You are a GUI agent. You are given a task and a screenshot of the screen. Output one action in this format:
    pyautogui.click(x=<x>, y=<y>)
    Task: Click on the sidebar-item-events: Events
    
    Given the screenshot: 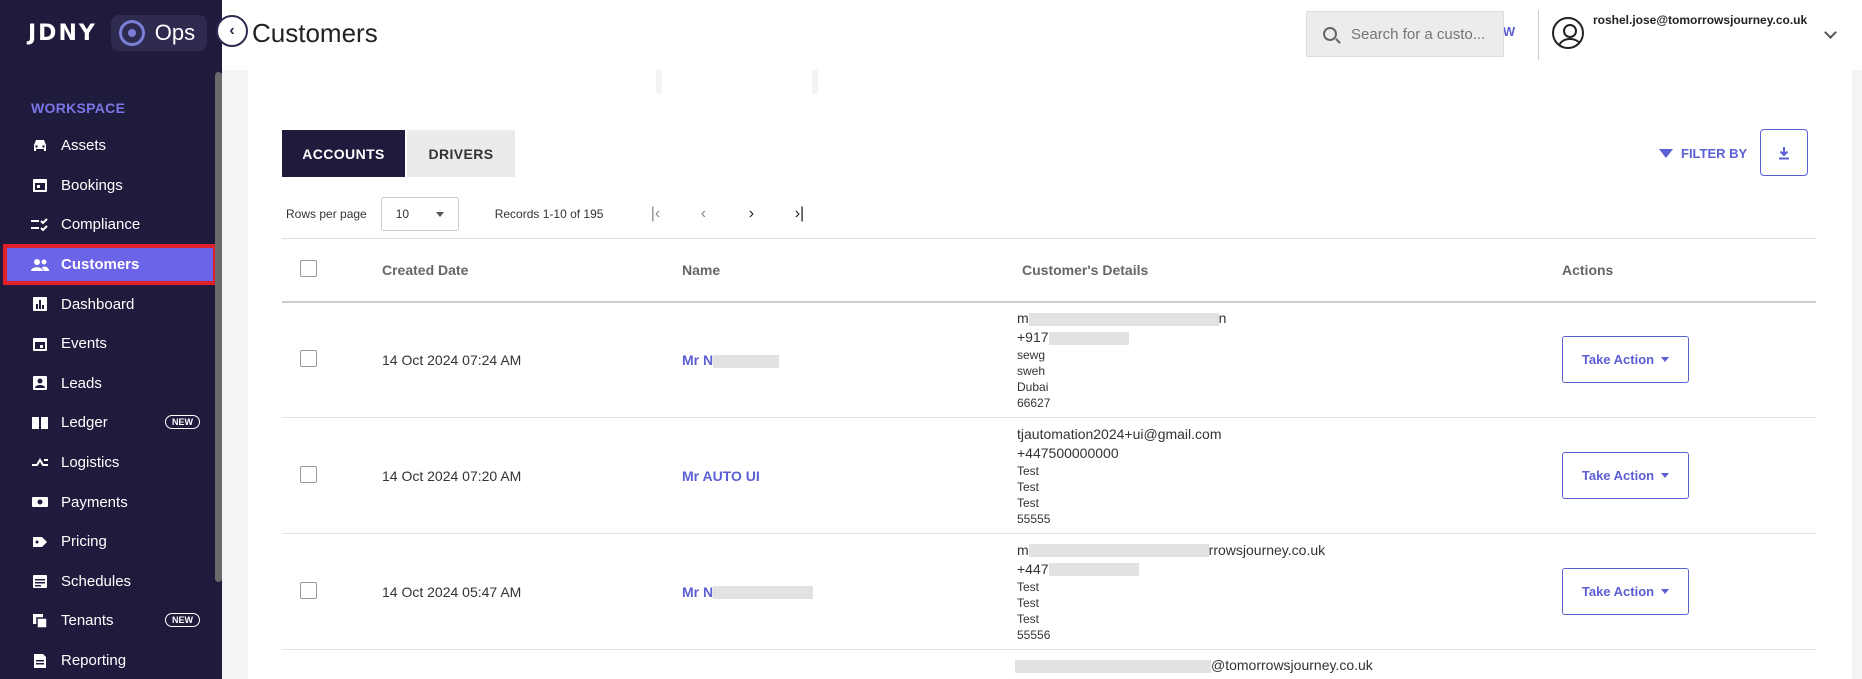 What is the action you would take?
    pyautogui.click(x=108, y=344)
    